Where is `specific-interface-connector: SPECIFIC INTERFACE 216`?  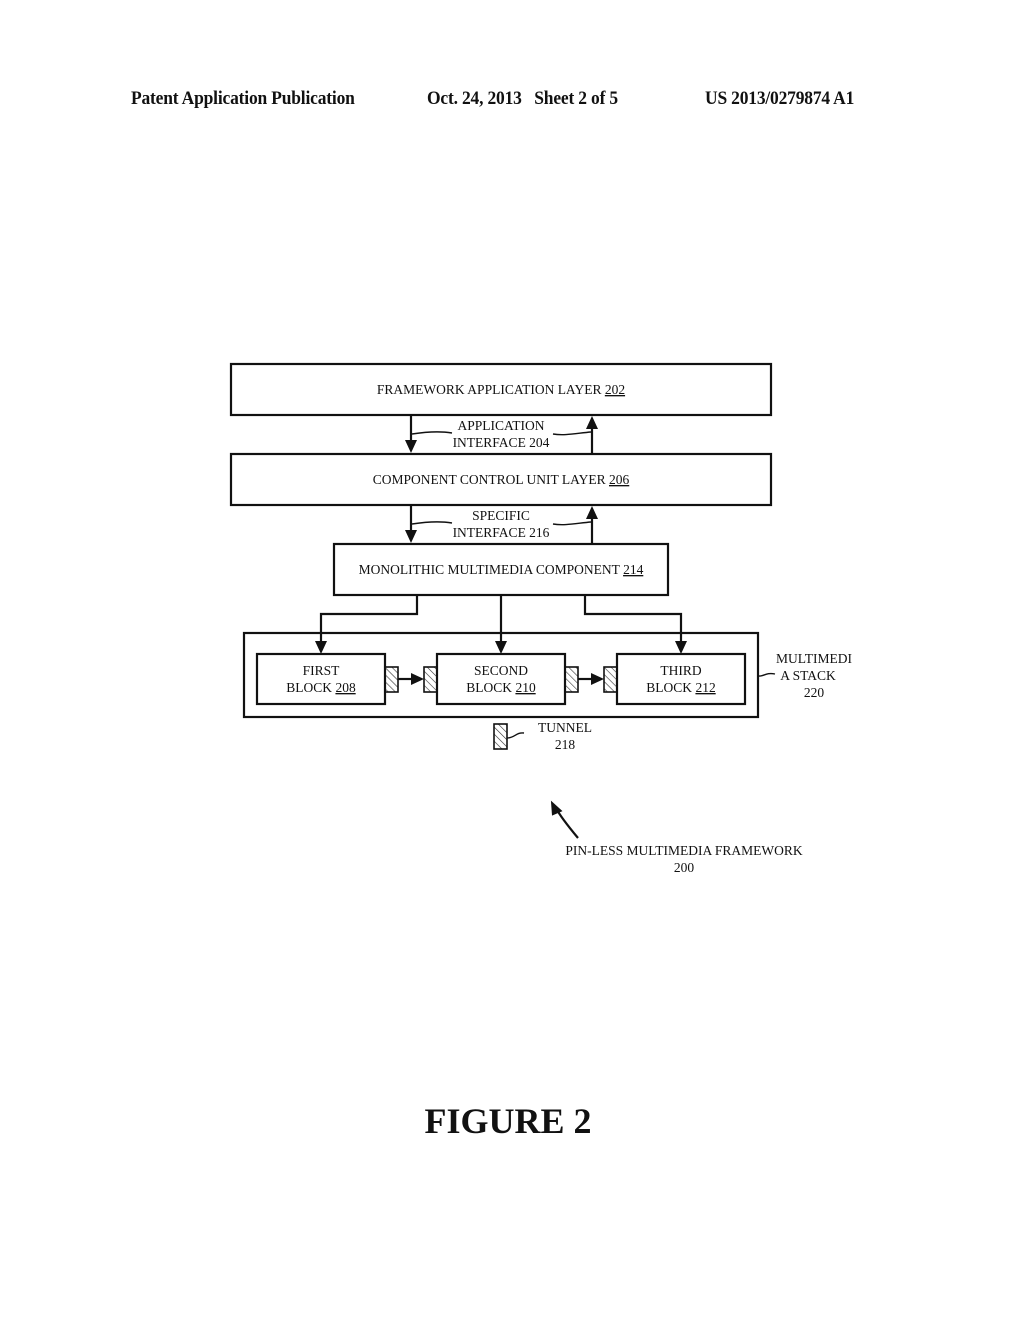
specific-interface-connector: SPECIFIC INTERFACE 216 is located at coordinates (501, 524).